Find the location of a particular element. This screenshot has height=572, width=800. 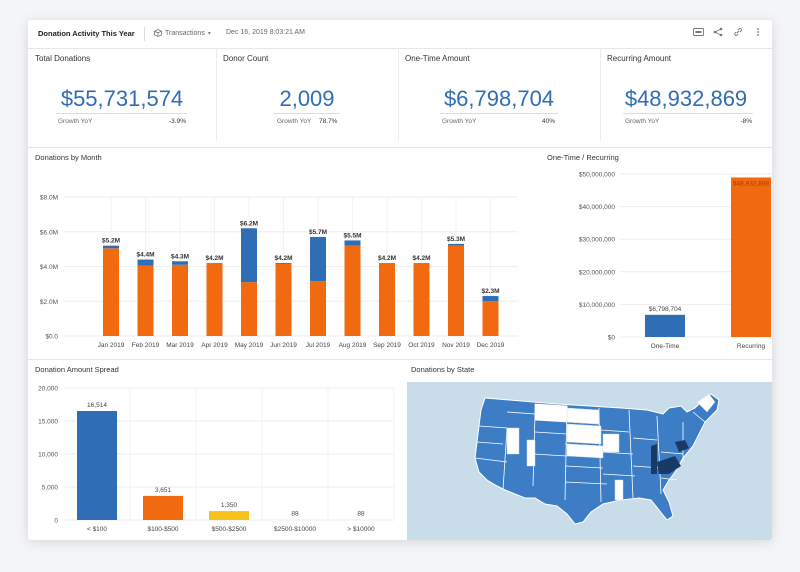

bar-total-label: $5.5M is located at coordinates (352, 235).